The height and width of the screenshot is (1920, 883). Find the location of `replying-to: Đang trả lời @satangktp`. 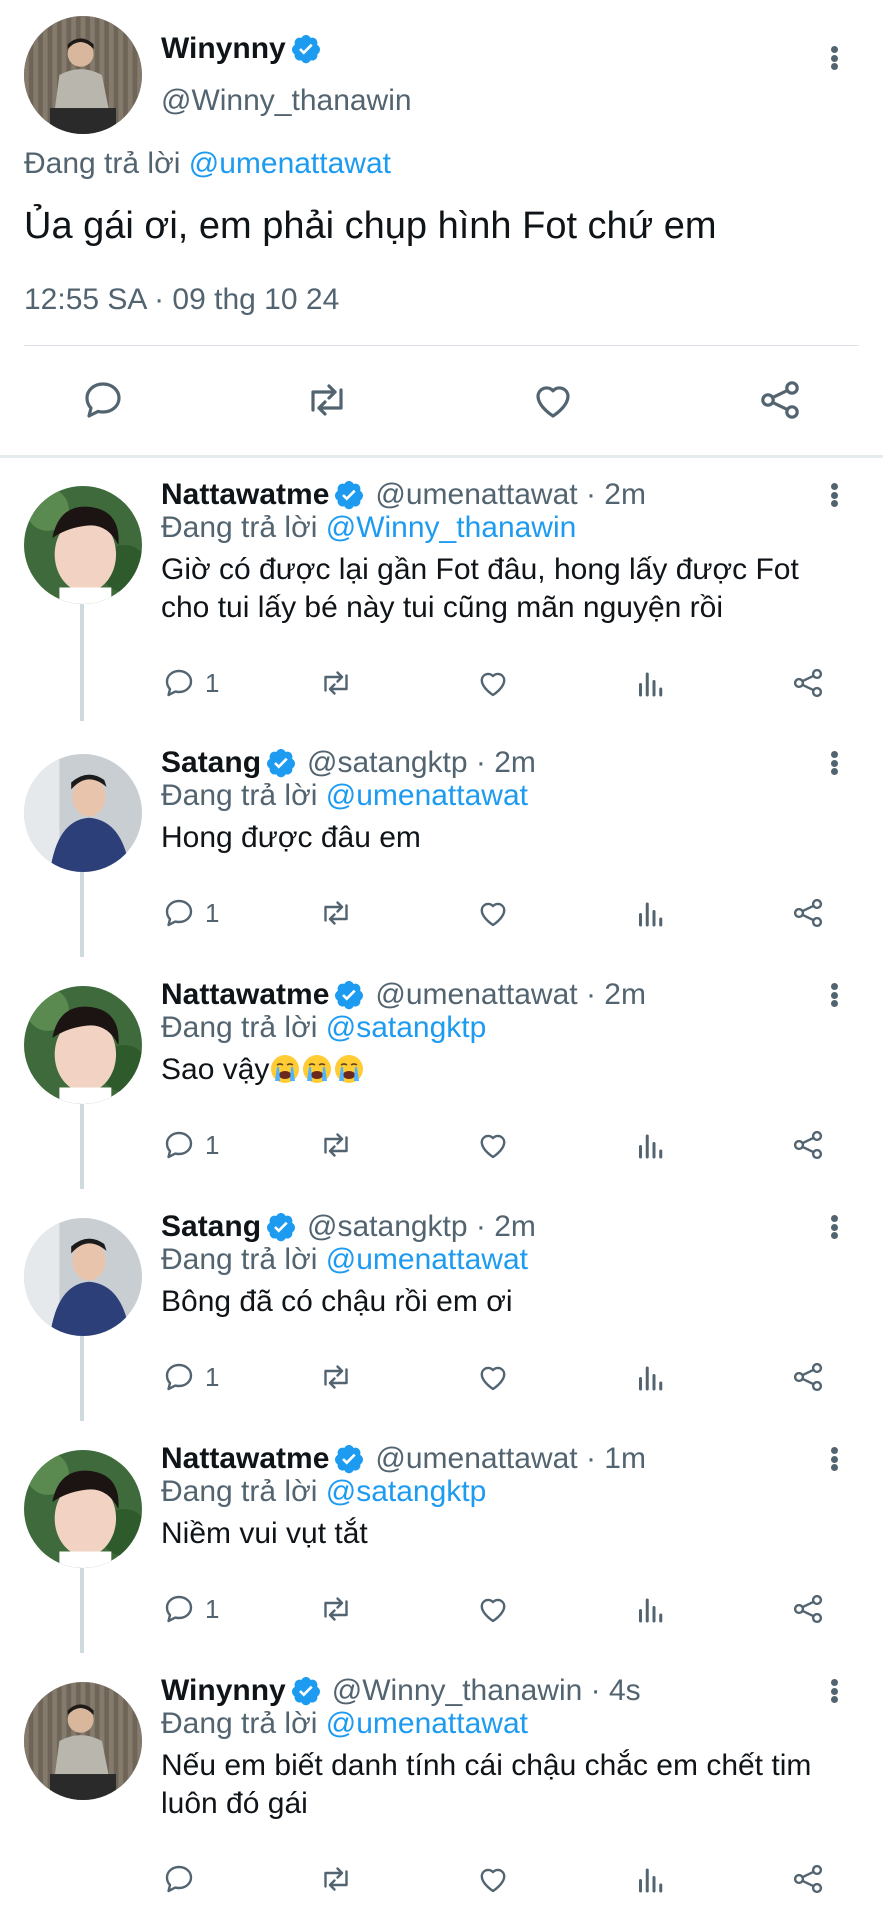

replying-to: Đang trả lời @satangktp is located at coordinates (324, 1027).